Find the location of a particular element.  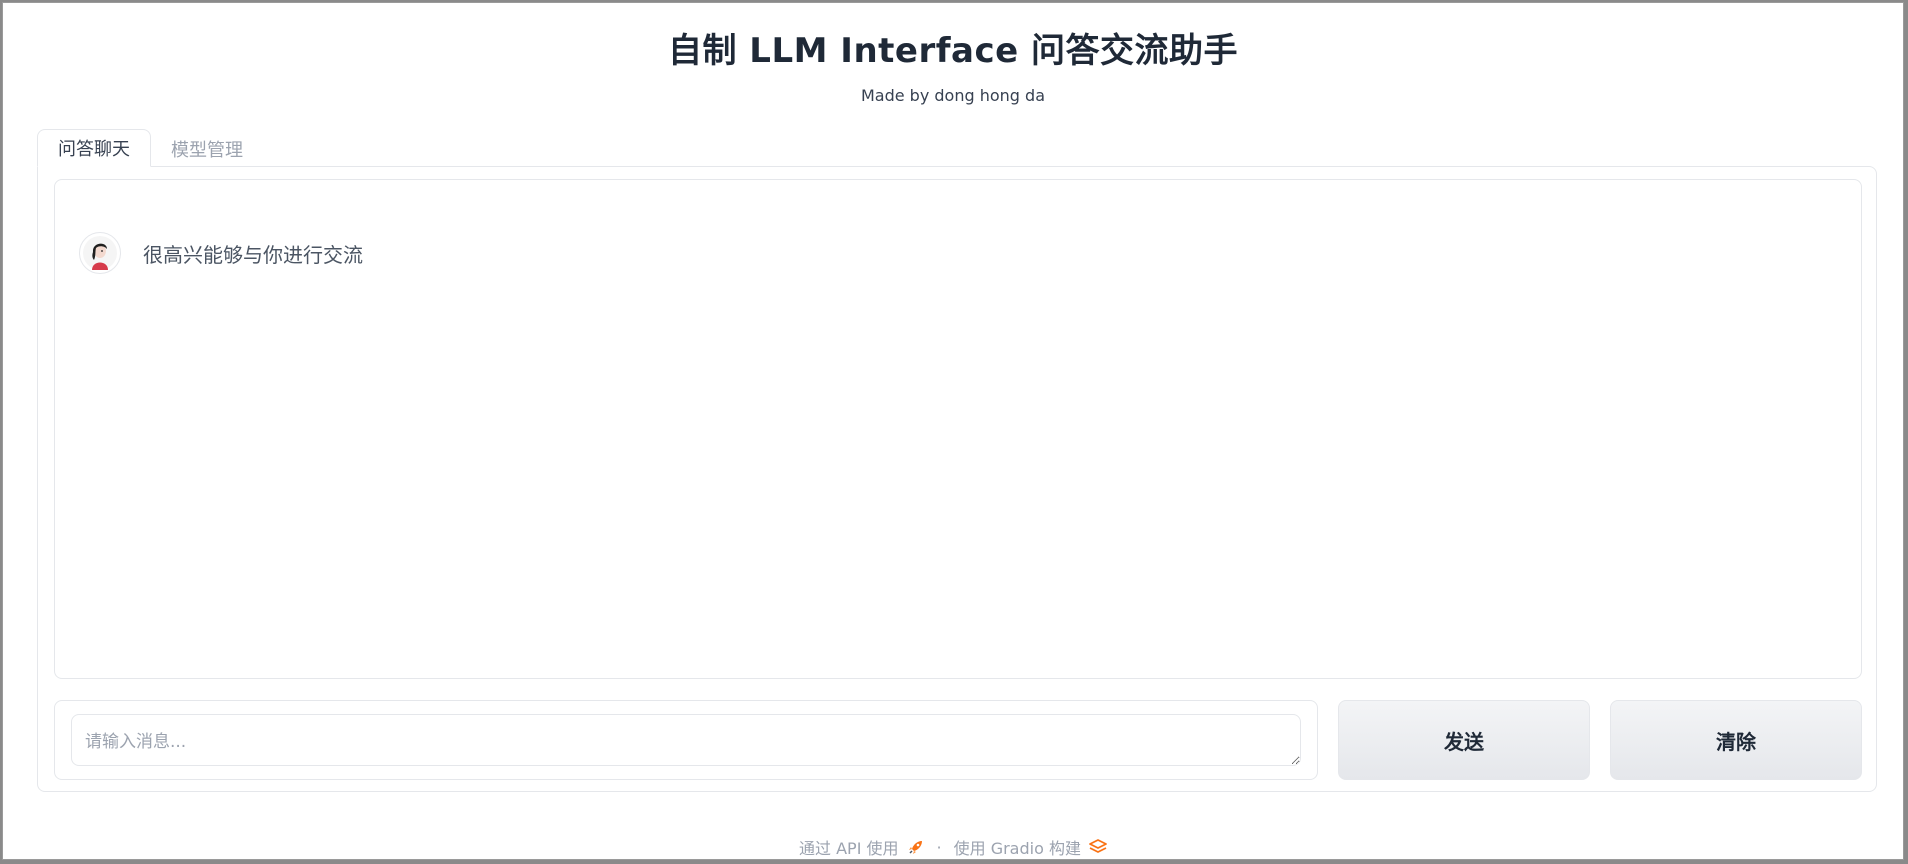

send-button: 发送 is located at coordinates (1464, 740).